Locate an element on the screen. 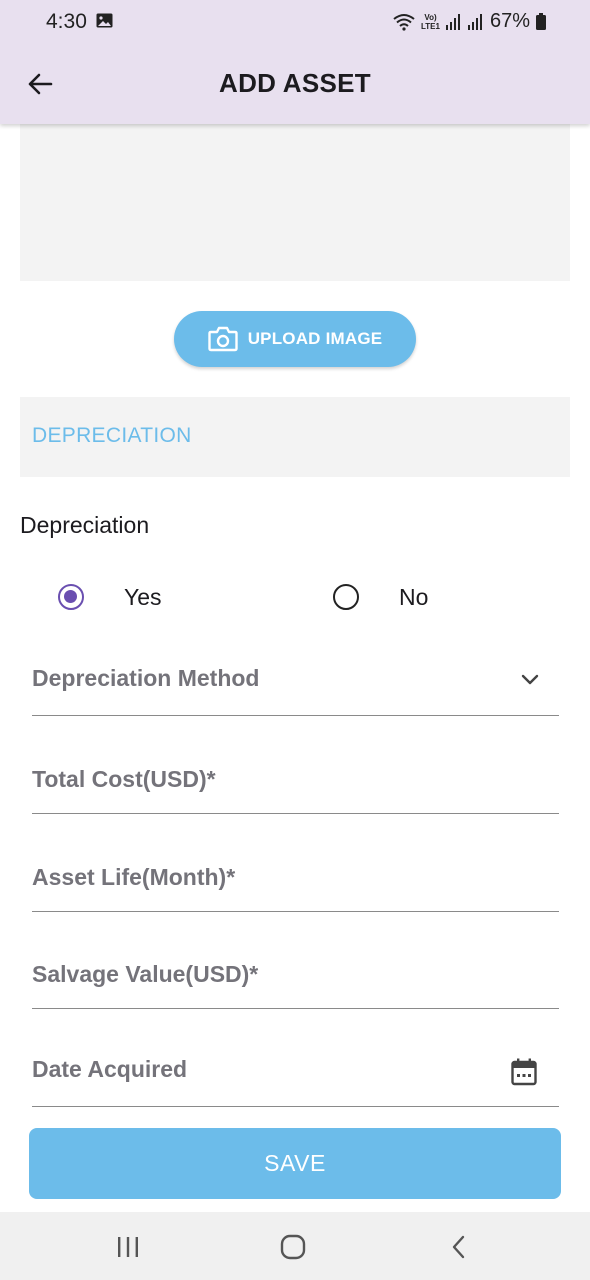 This screenshot has height=1280, width=590. home-button is located at coordinates (293, 1247).